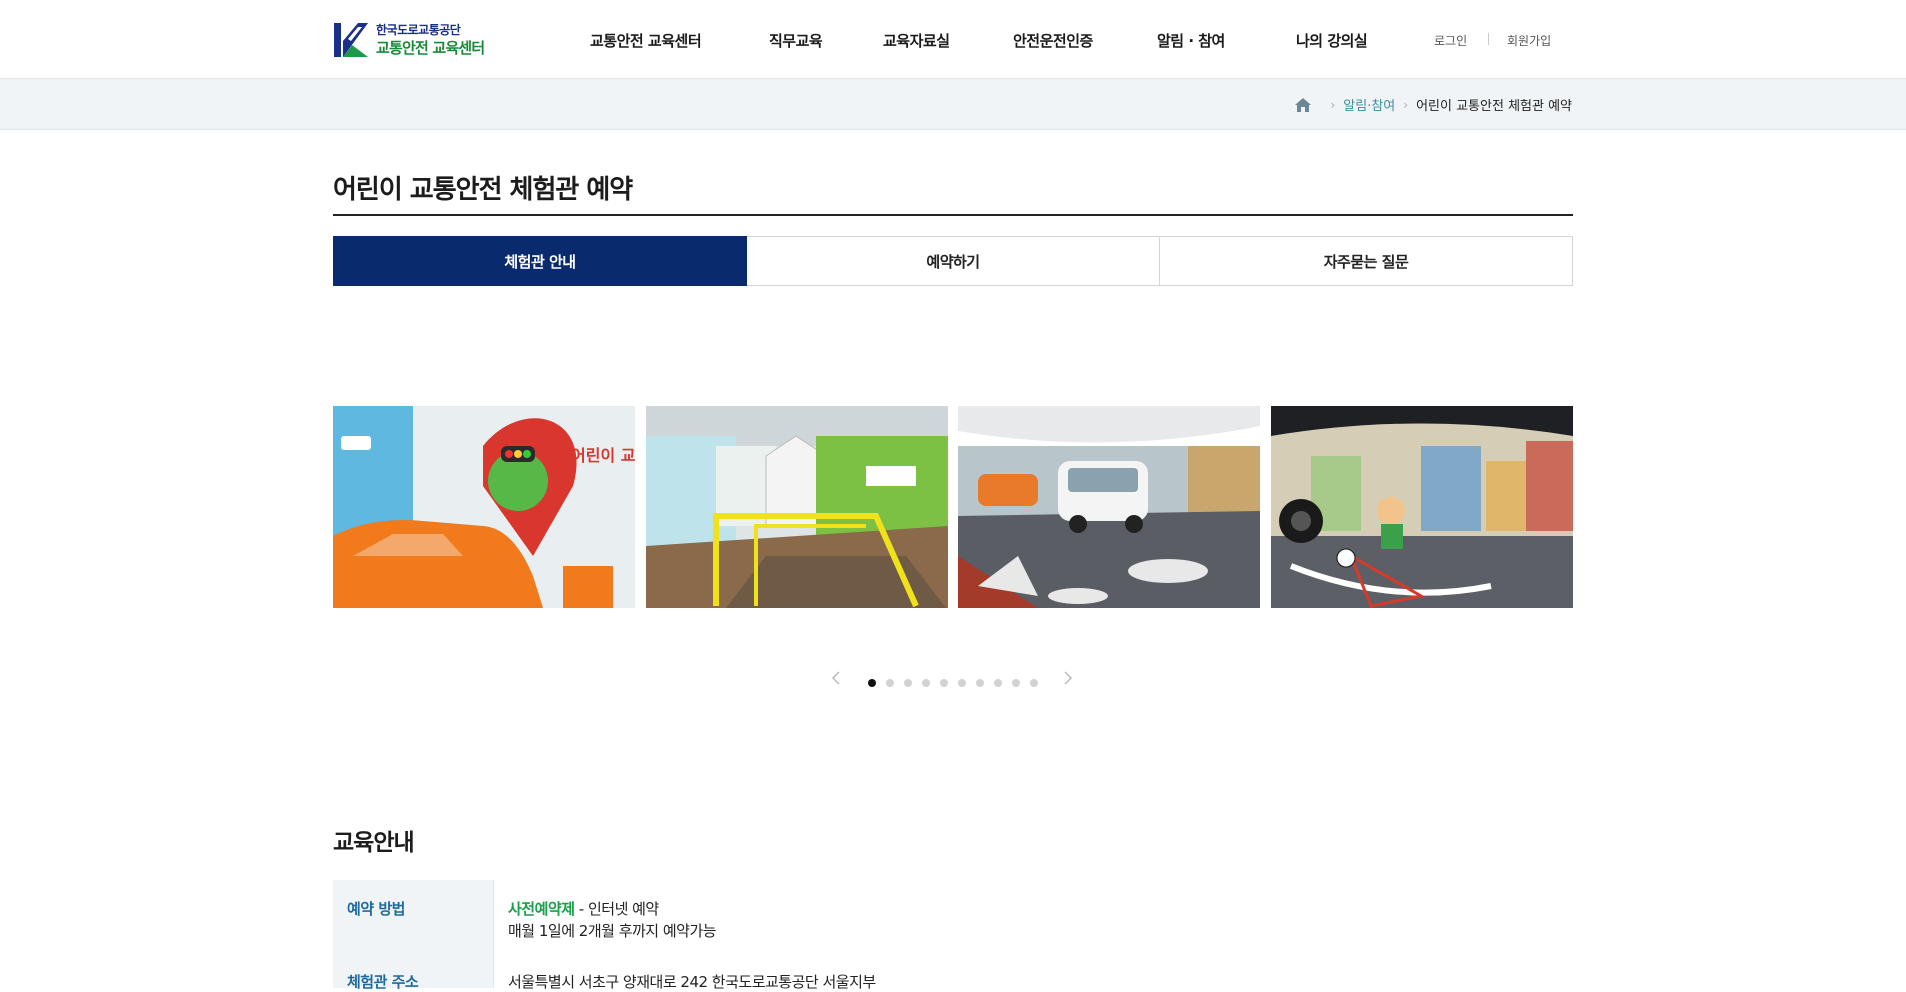 The height and width of the screenshot is (992, 1906). I want to click on nav-item-my-classroom: 나의 강의실, so click(1332, 40).